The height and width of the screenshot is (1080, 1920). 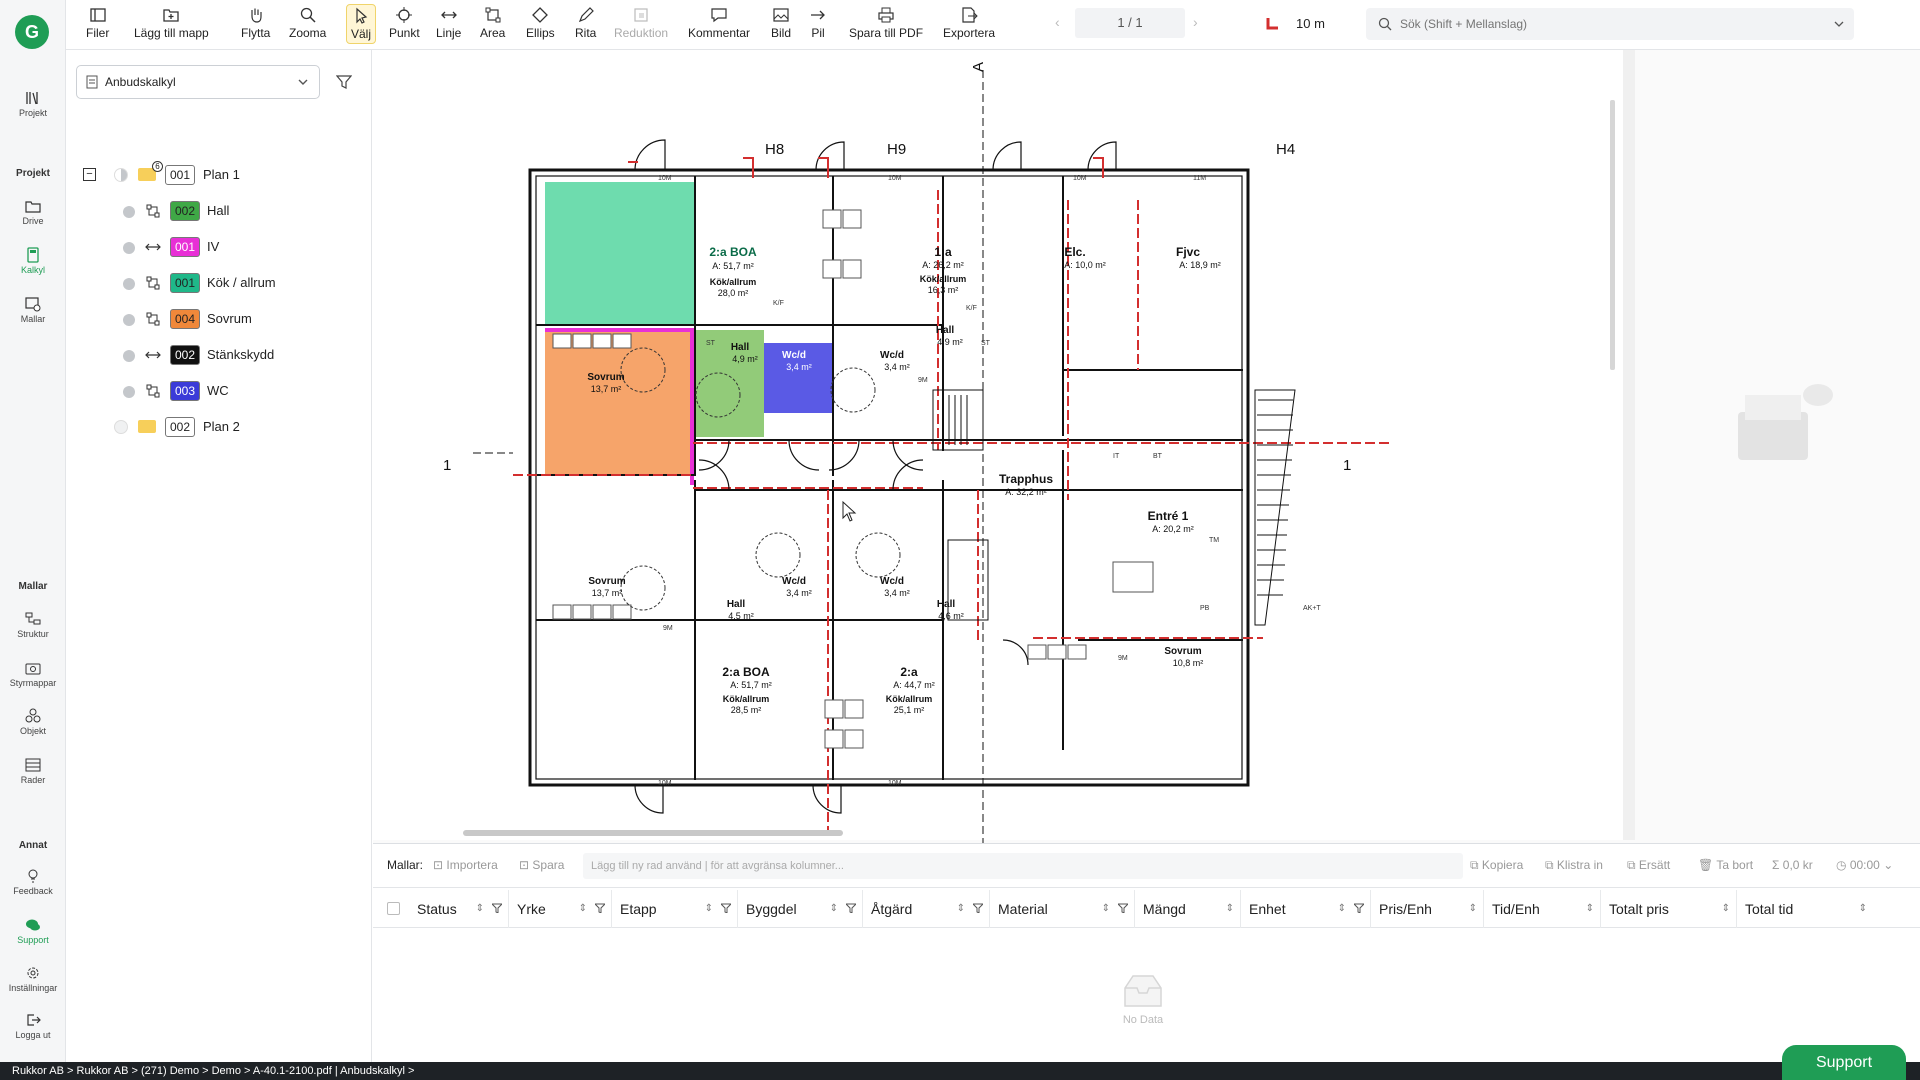 What do you see at coordinates (97, 23) in the screenshot?
I see `files-button: Filer` at bounding box center [97, 23].